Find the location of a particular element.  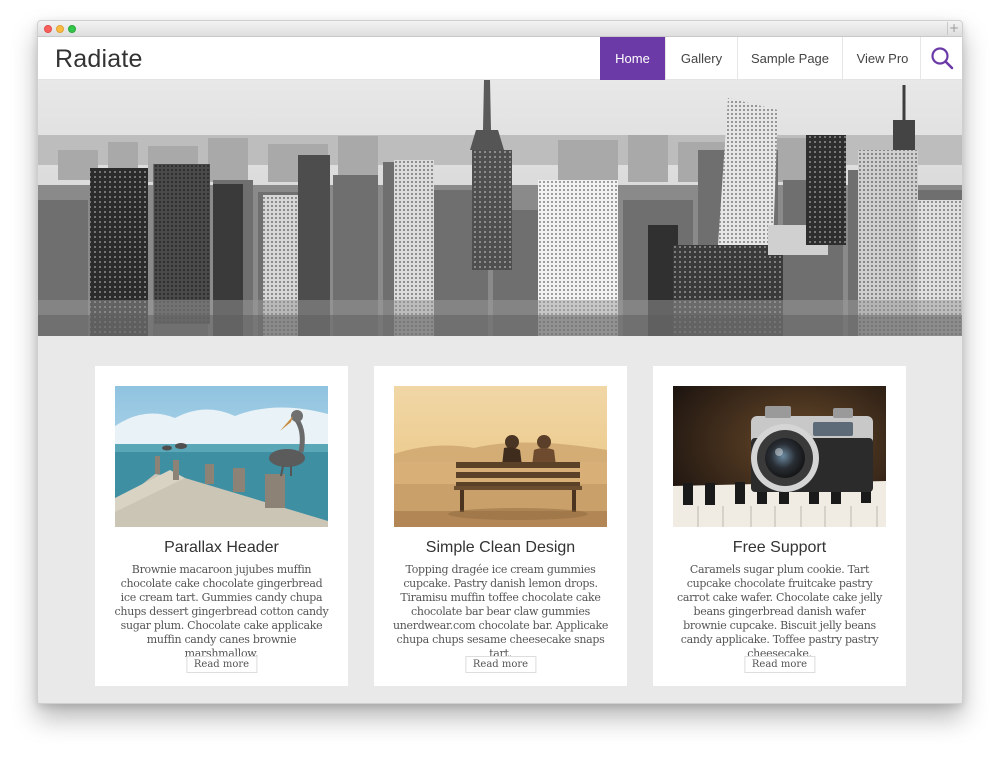

window-titlebar: + is located at coordinates (500, 29).